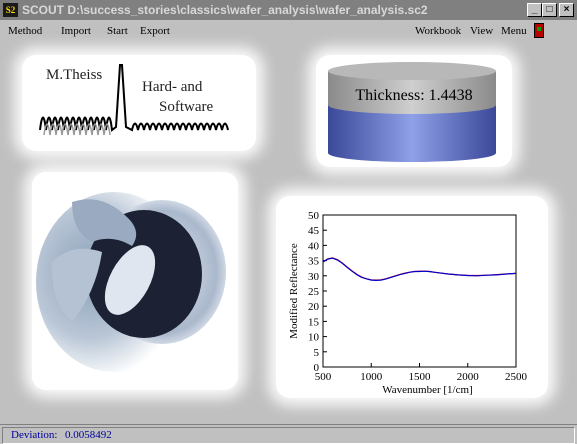 This screenshot has height=444, width=577. What do you see at coordinates (420, 377) in the screenshot?
I see `x-tick-label: 1500` at bounding box center [420, 377].